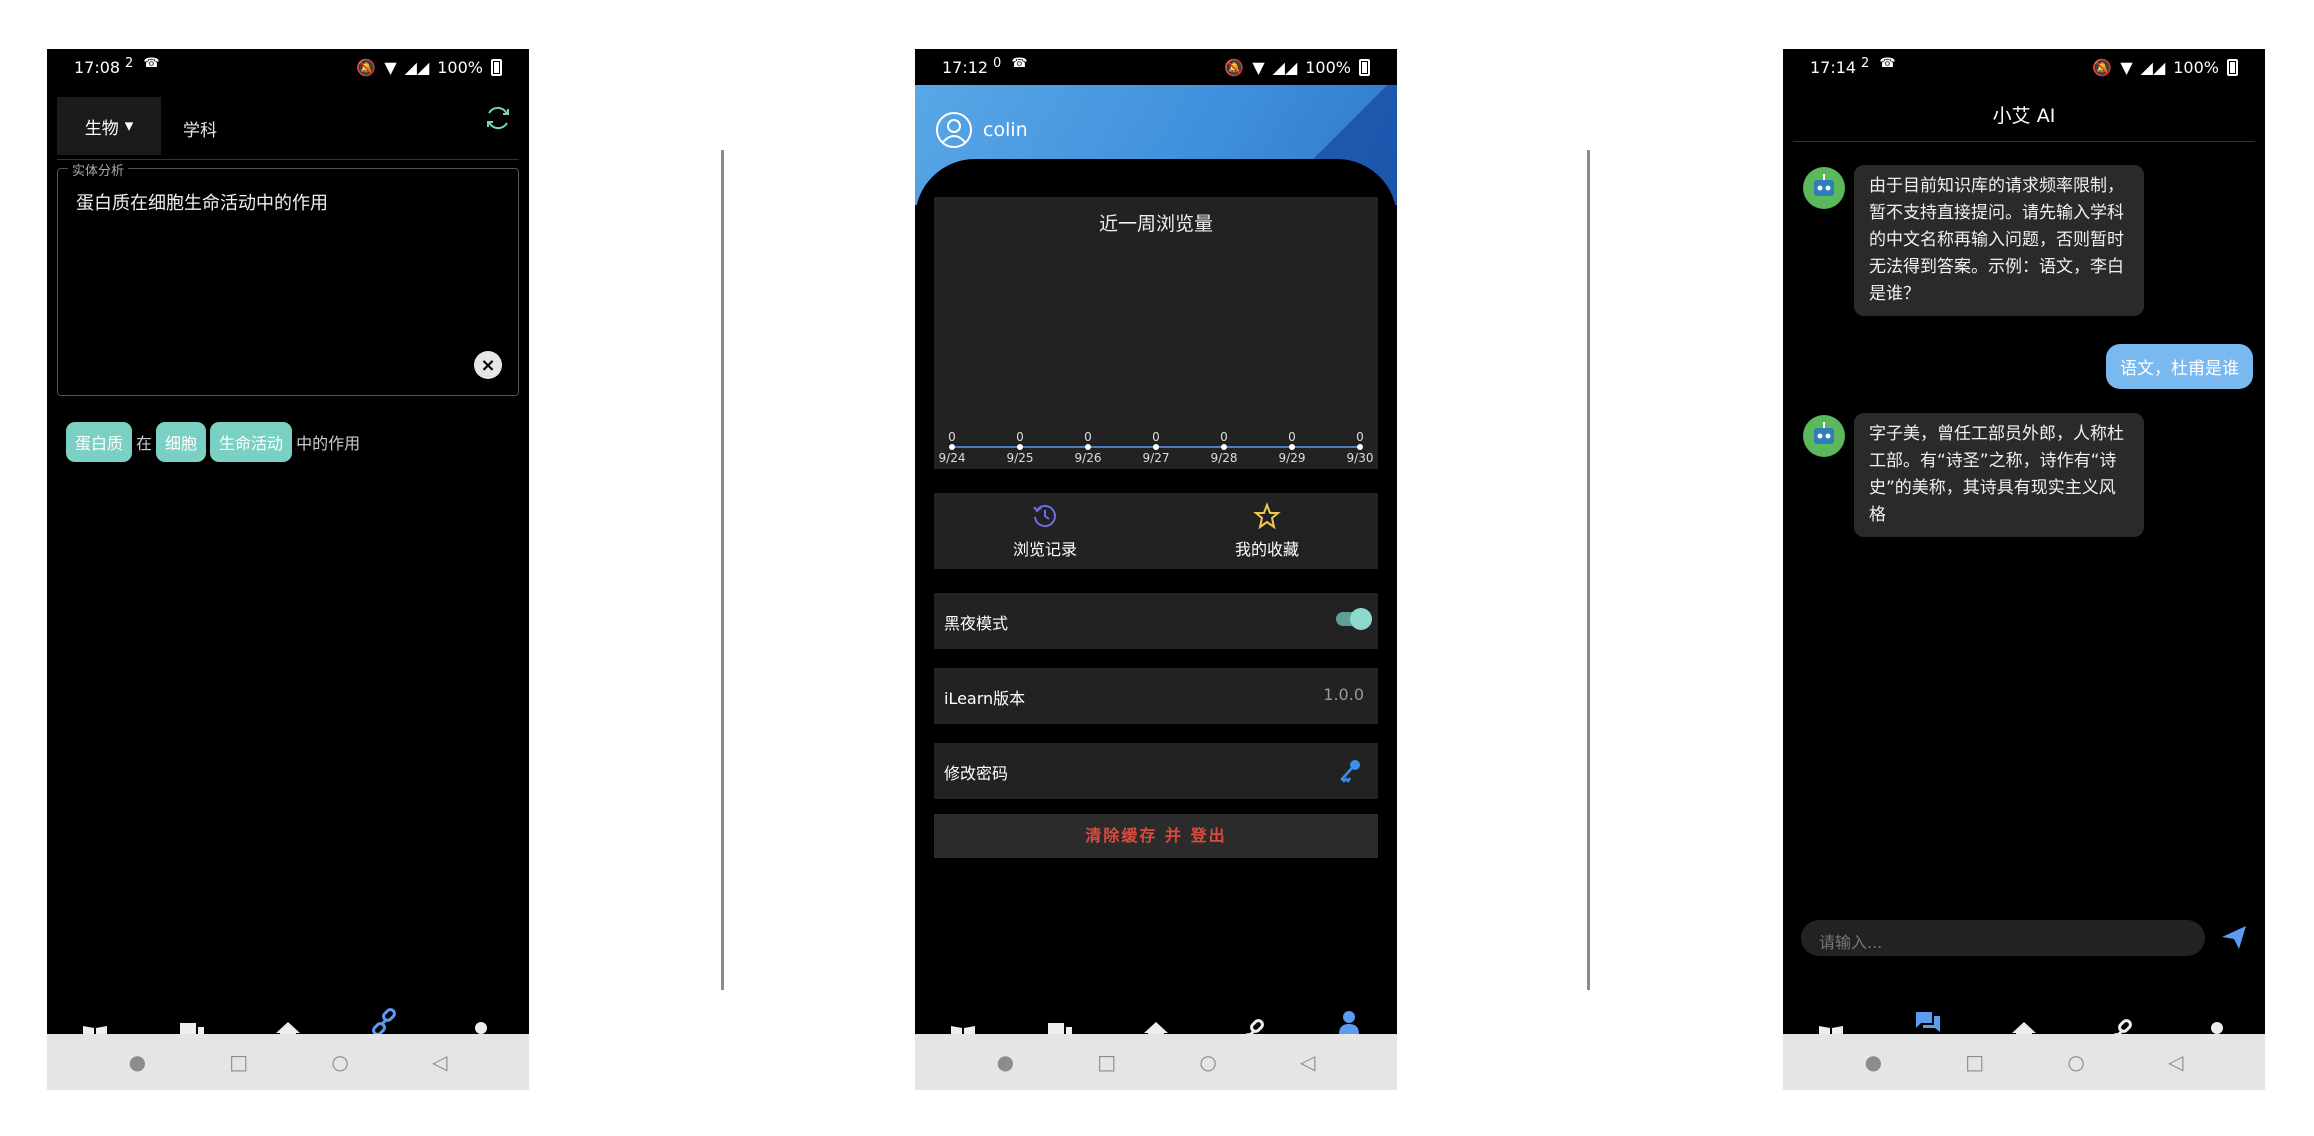 Image resolution: width=2314 pixels, height=1136 pixels. I want to click on person-icon, so click(1348, 1022).